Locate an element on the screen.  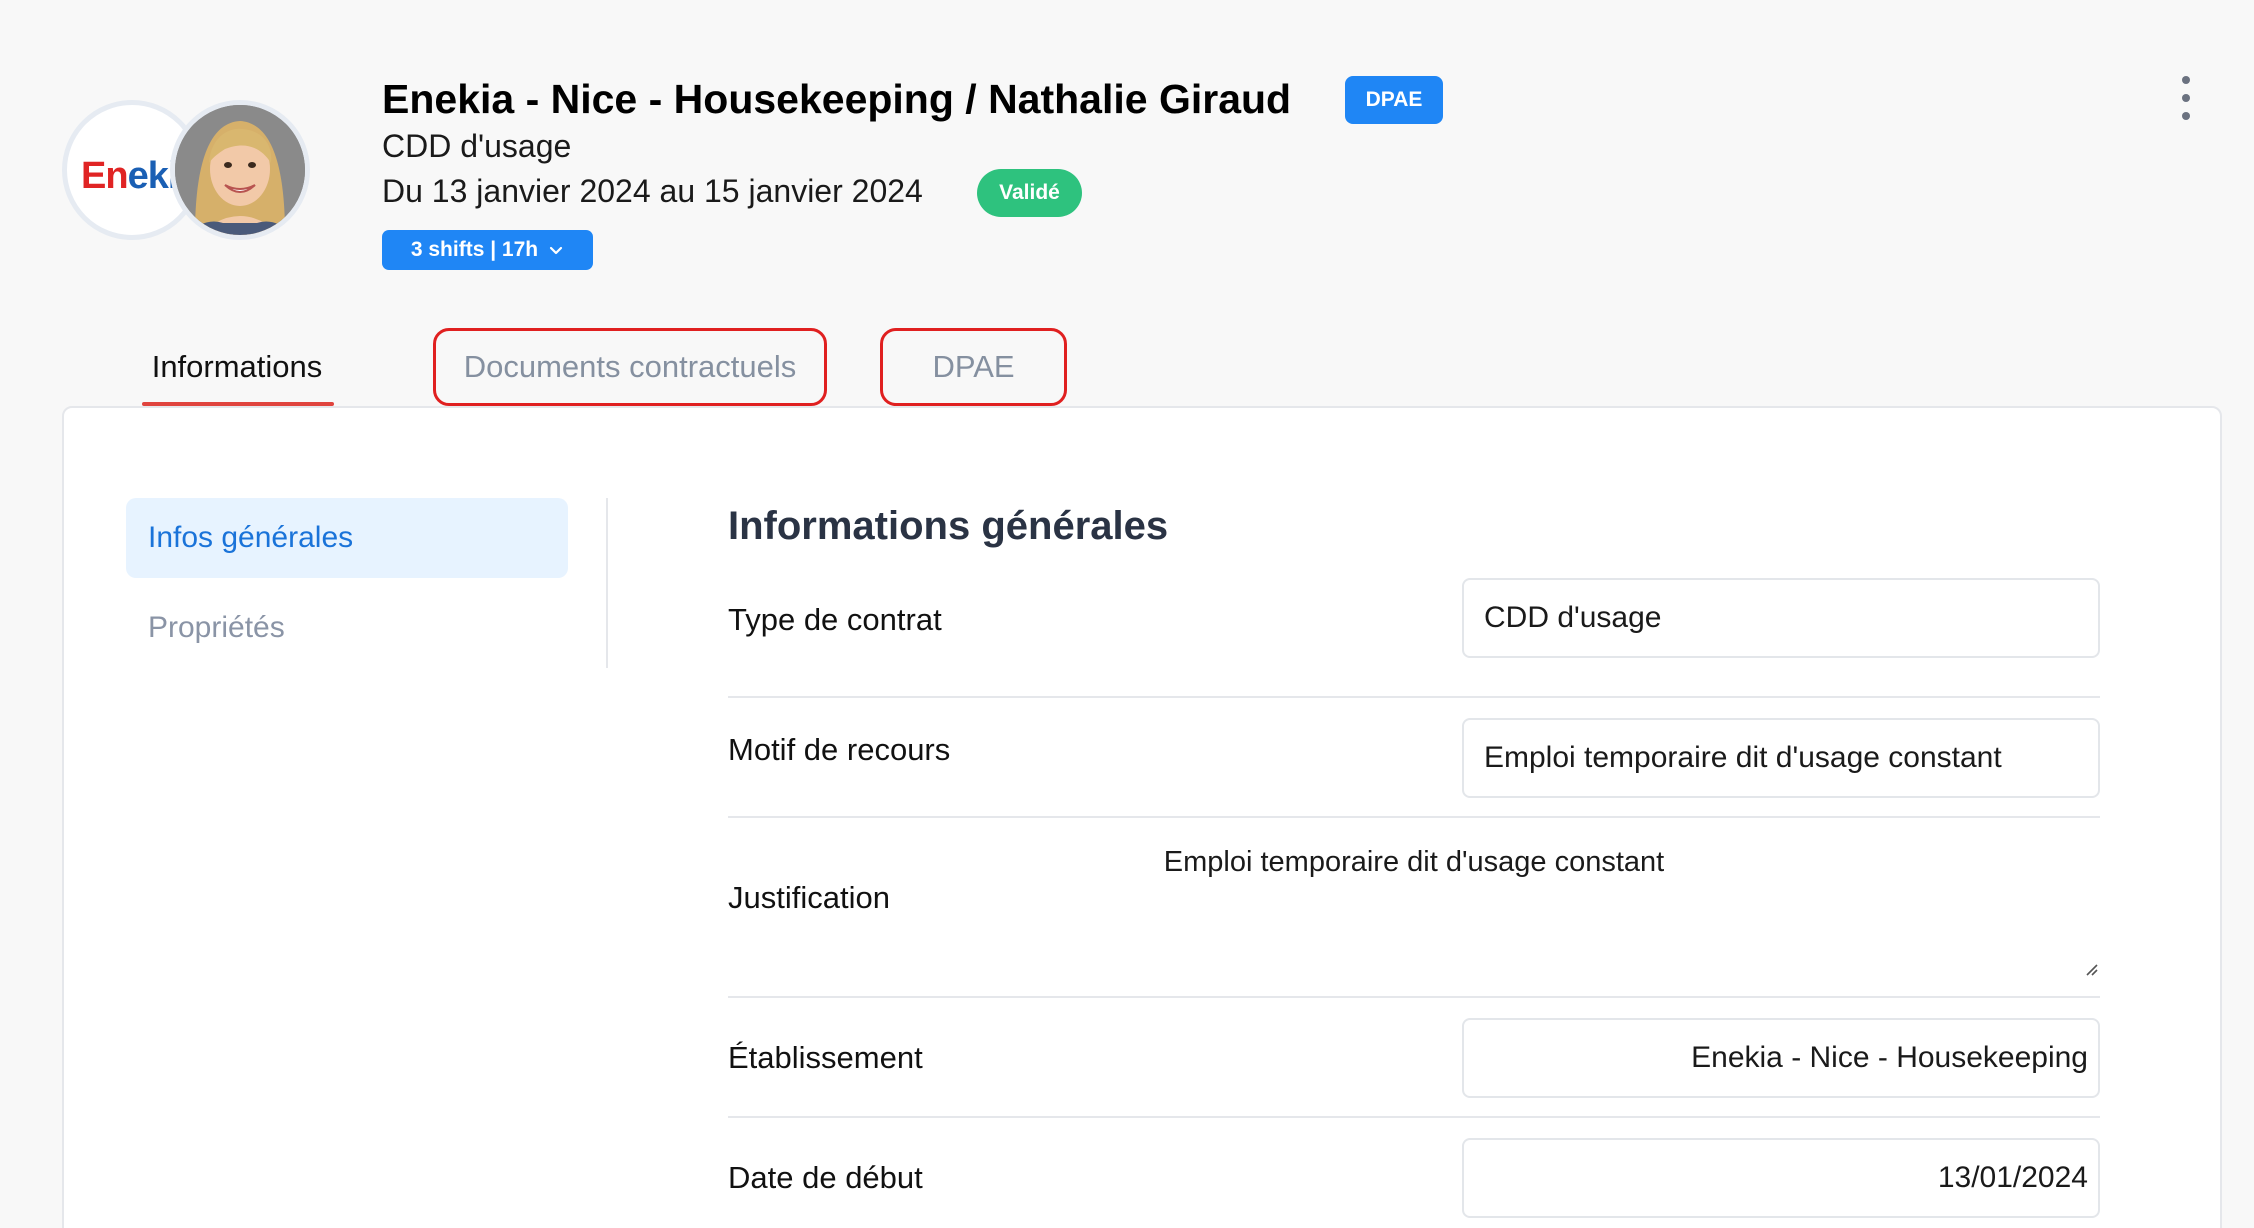
field-label: Date de début is located at coordinates (825, 1177).